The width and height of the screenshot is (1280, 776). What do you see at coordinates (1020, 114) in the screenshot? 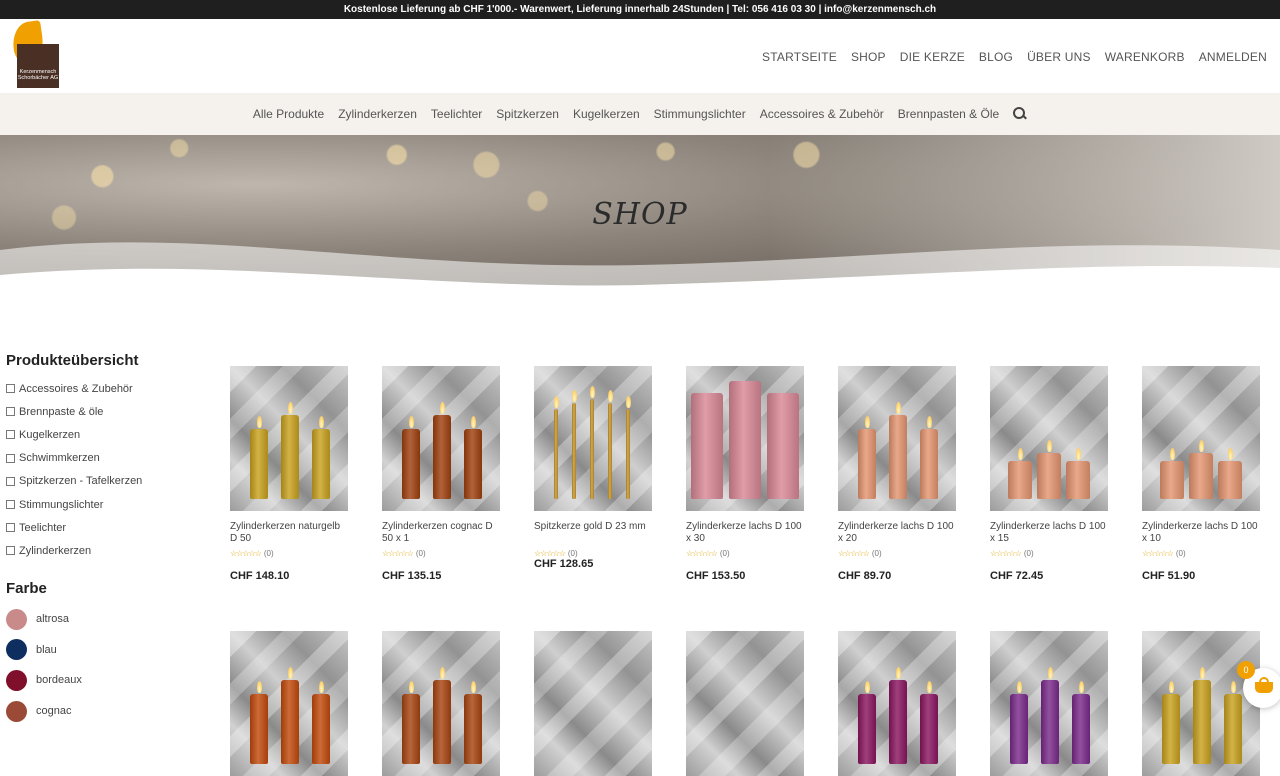
I see `search-icon` at bounding box center [1020, 114].